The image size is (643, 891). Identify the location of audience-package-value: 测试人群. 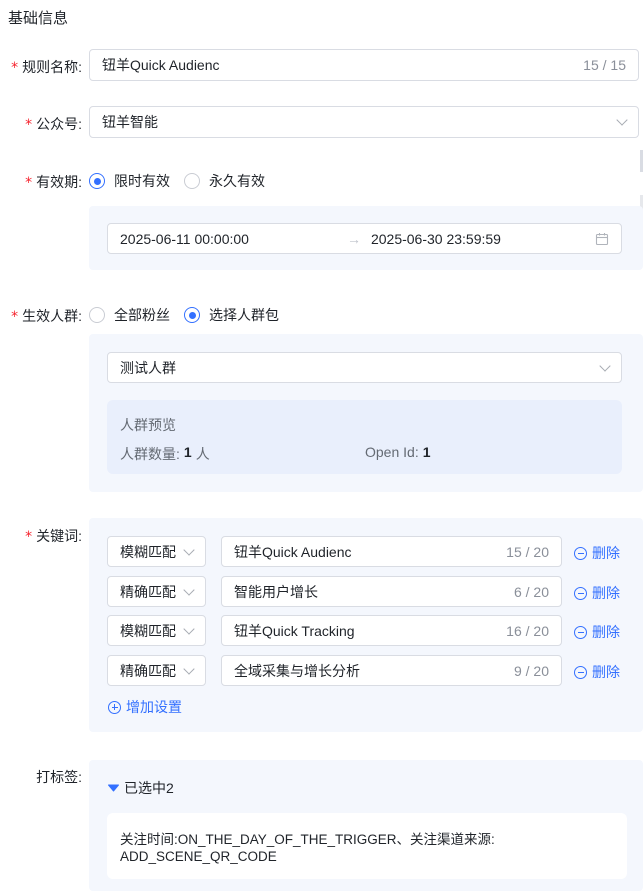
(148, 367).